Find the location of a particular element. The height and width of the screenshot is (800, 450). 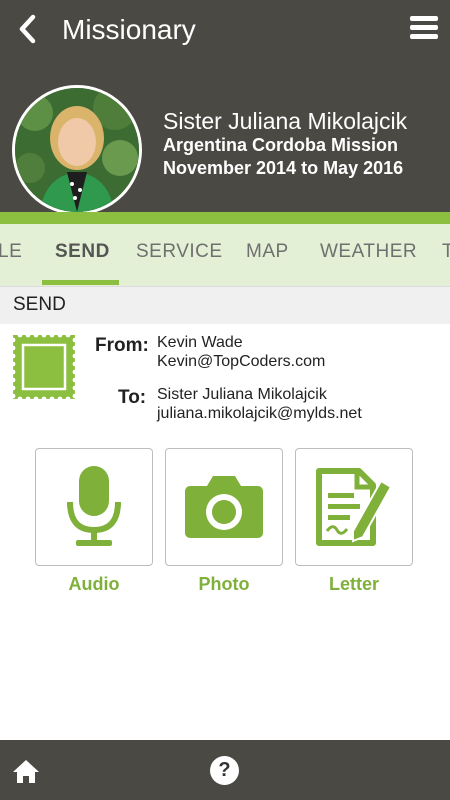

active-tab-indicator is located at coordinates (80, 282).